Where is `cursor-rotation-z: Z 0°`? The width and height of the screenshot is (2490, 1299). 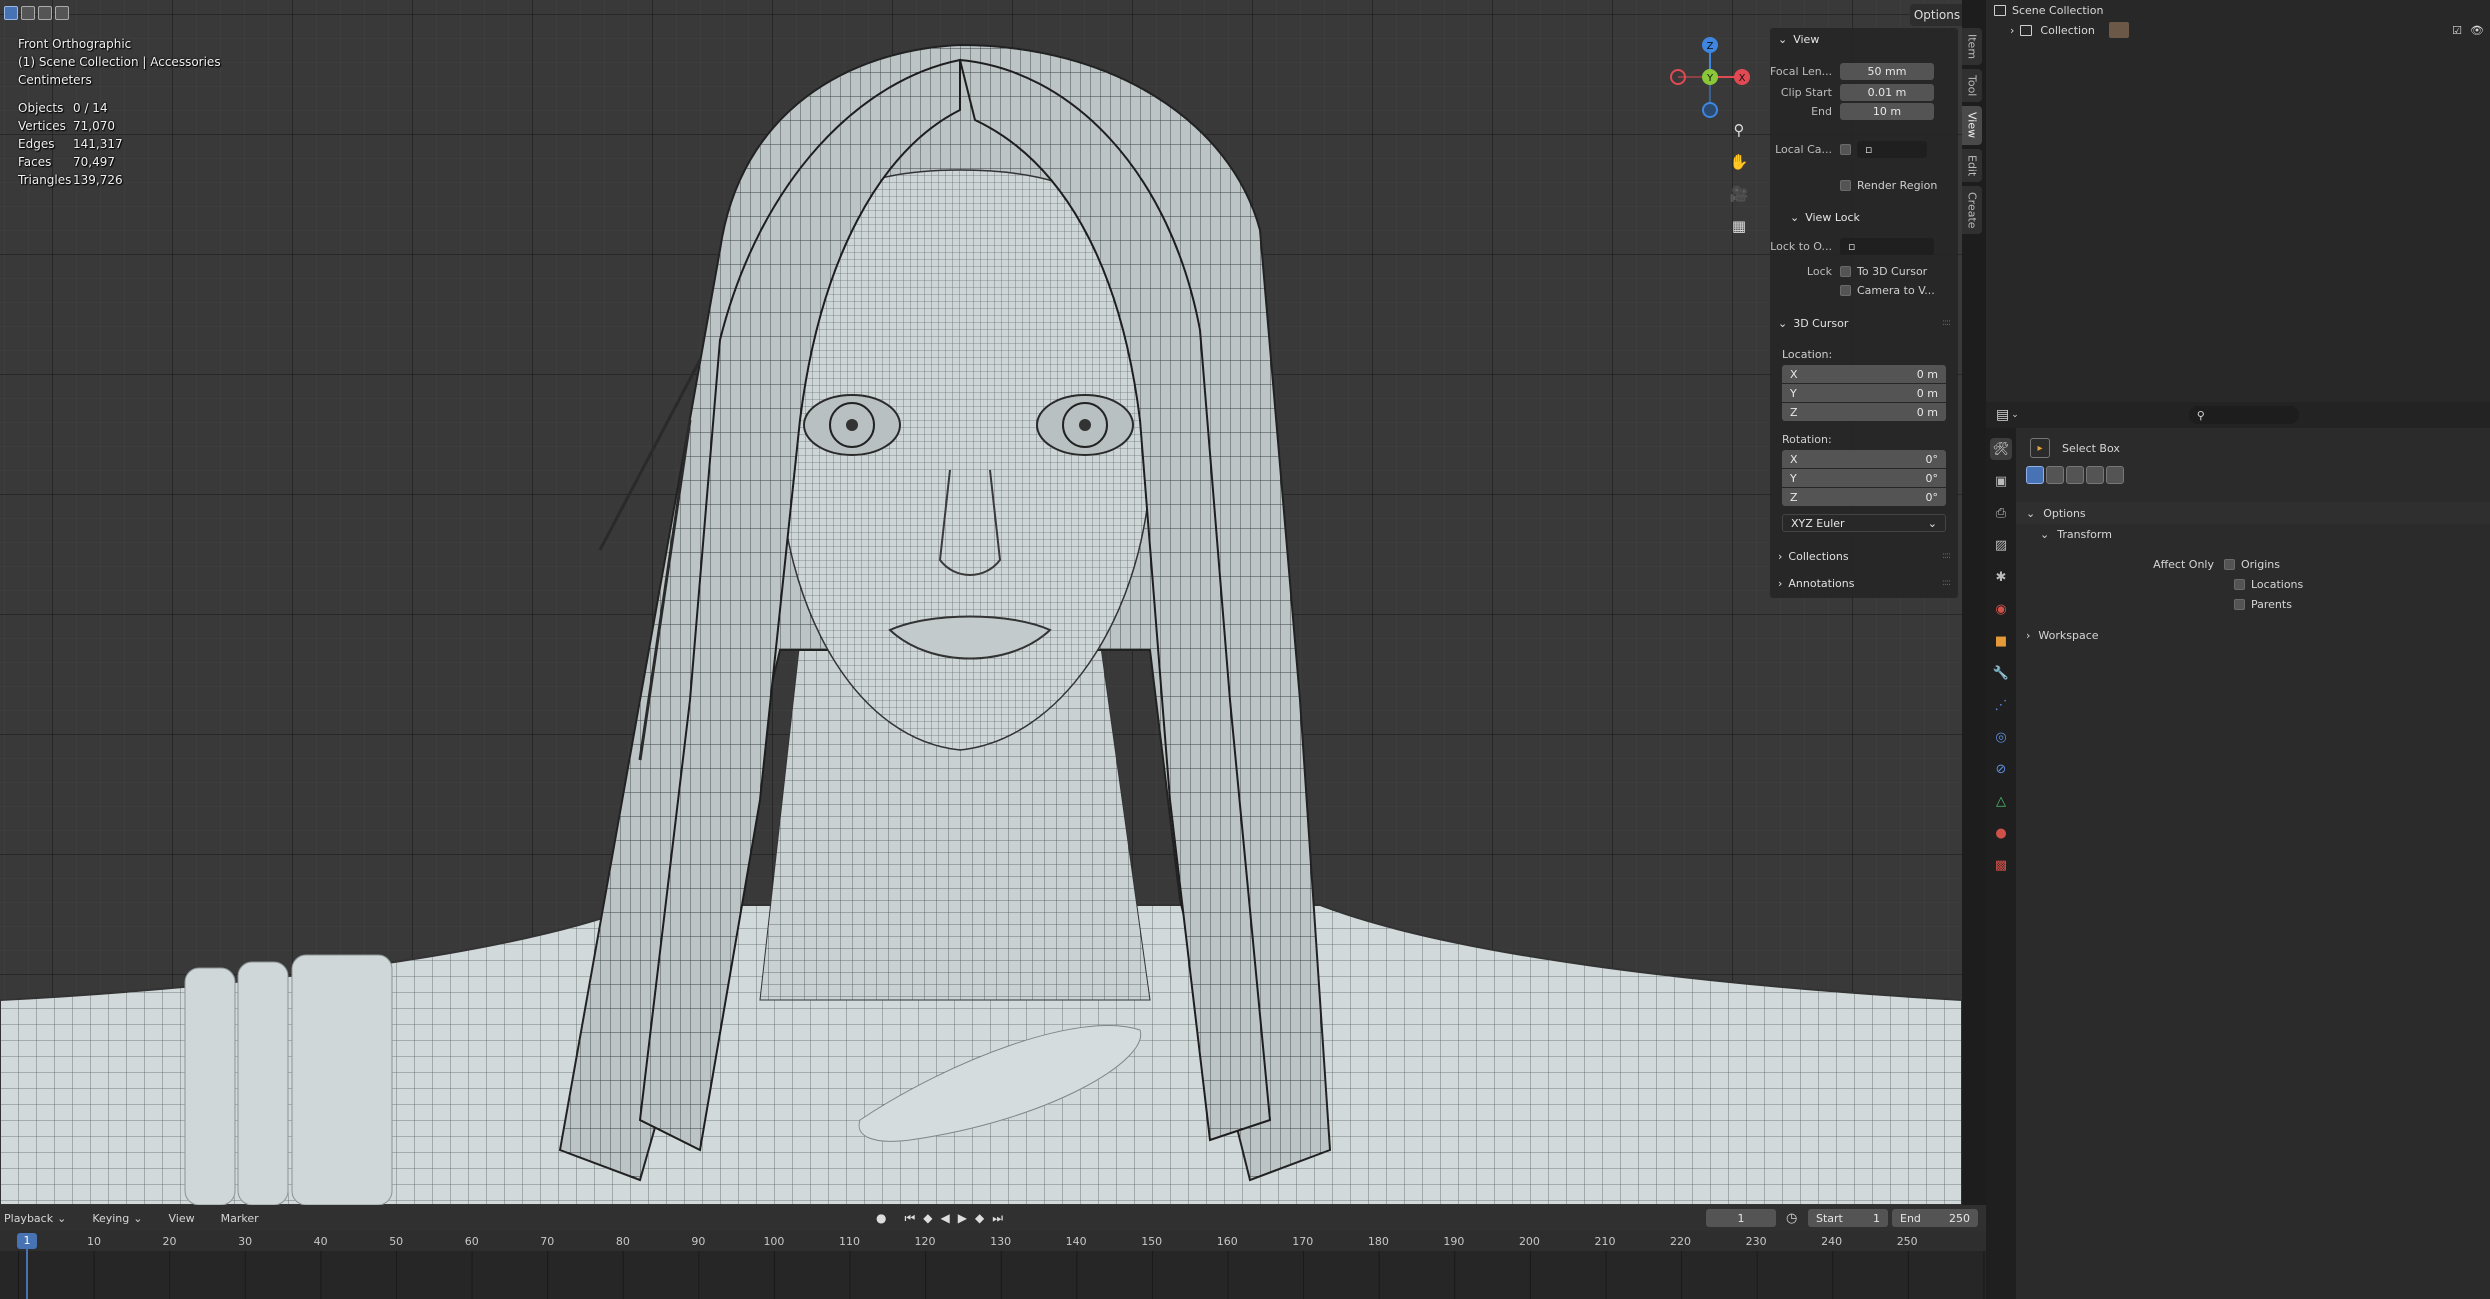
cursor-rotation-z: Z 0° is located at coordinates (1864, 497).